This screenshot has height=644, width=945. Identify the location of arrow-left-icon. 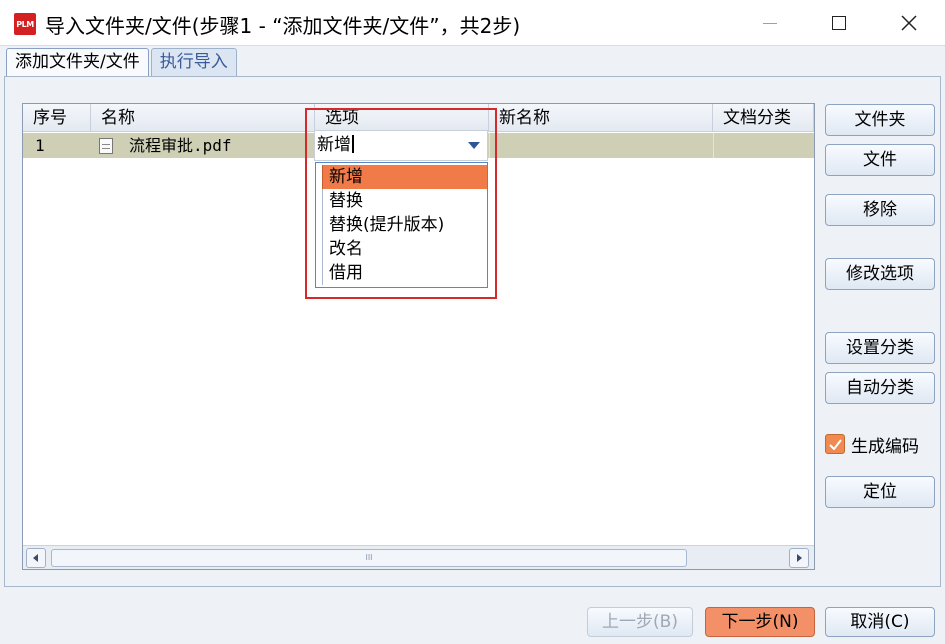
(35, 558).